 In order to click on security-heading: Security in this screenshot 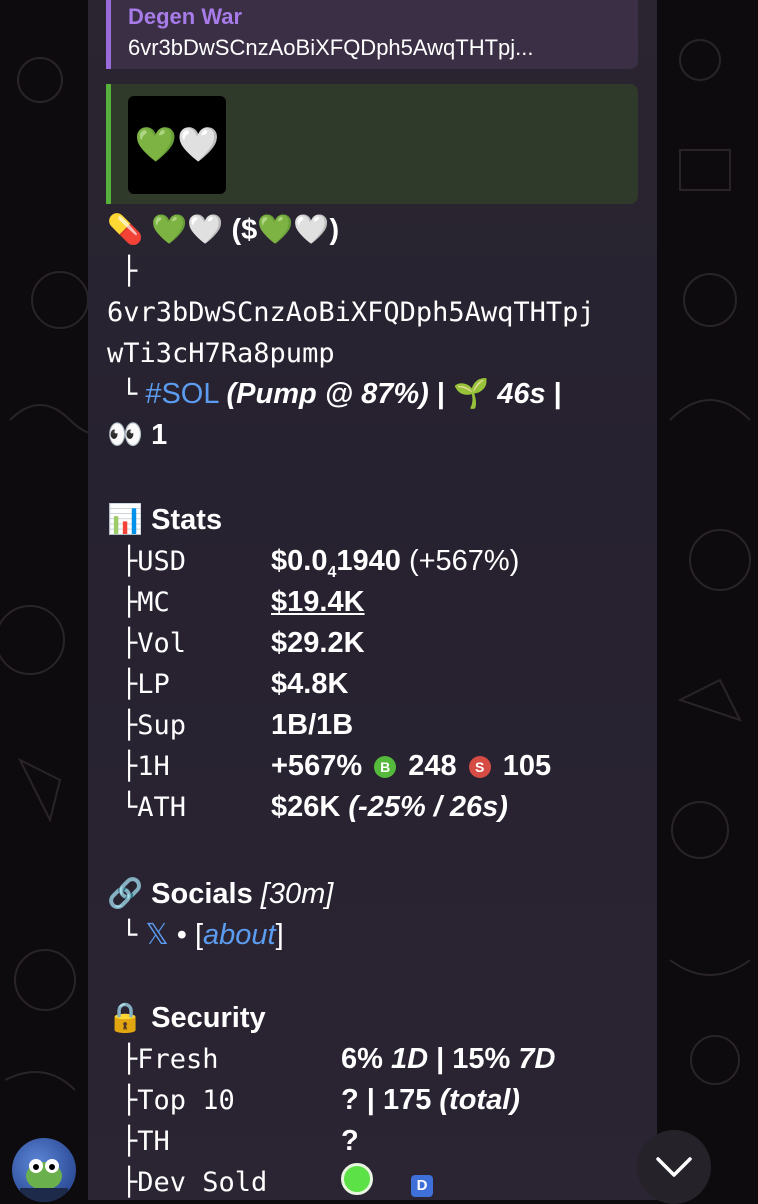, I will do `click(208, 1018)`.